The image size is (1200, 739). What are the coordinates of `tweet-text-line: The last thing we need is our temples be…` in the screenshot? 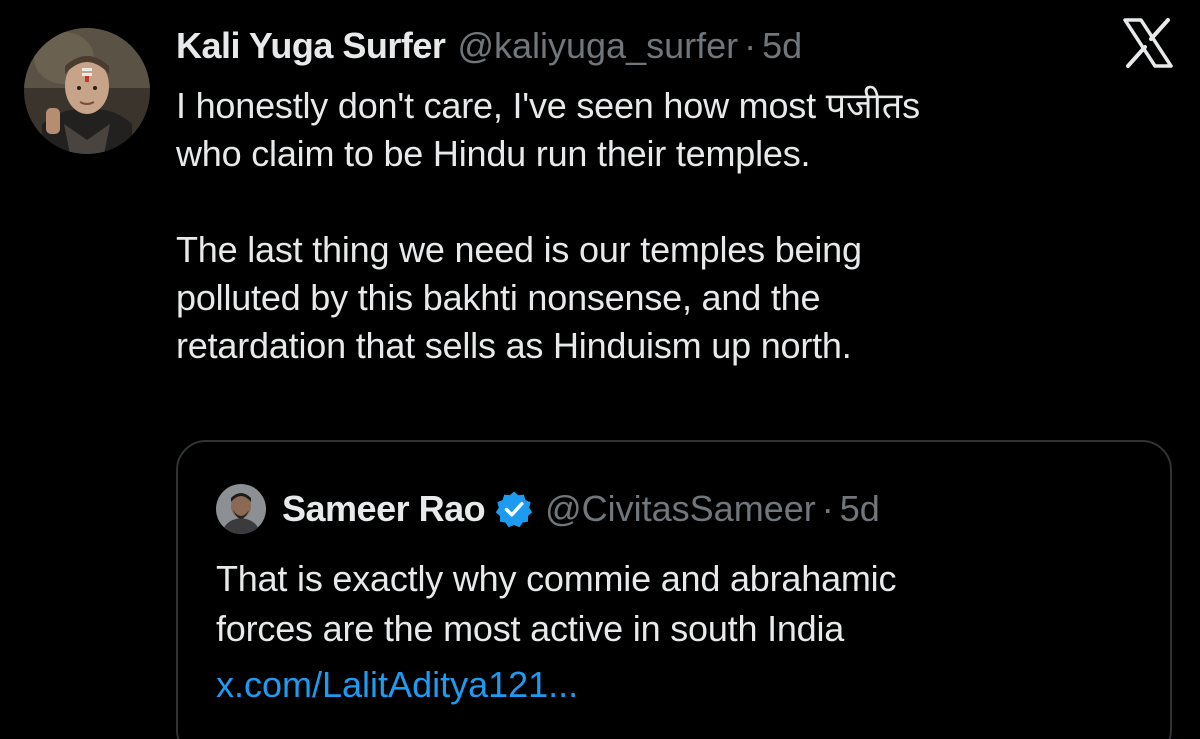 It's located at (519, 249).